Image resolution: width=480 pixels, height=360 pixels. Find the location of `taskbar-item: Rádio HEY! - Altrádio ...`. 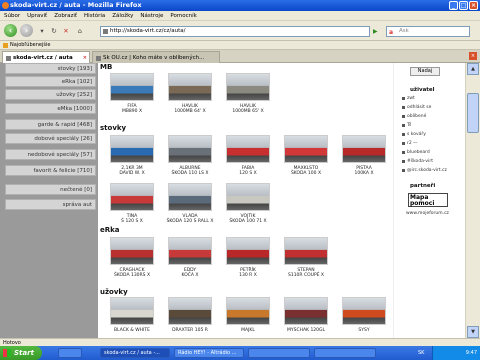

taskbar-item: Rádio HEY! - Altrádio ... is located at coordinates (209, 353).